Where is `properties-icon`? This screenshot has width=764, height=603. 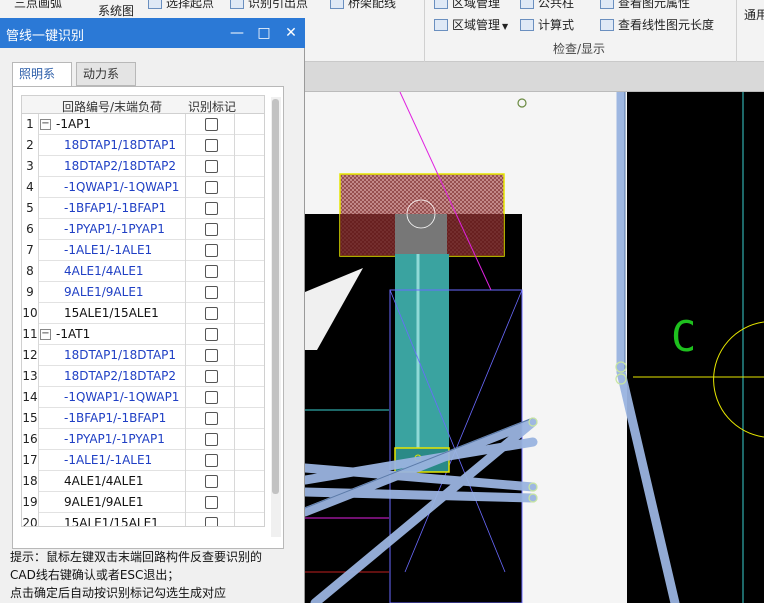
properties-icon is located at coordinates (607, 4).